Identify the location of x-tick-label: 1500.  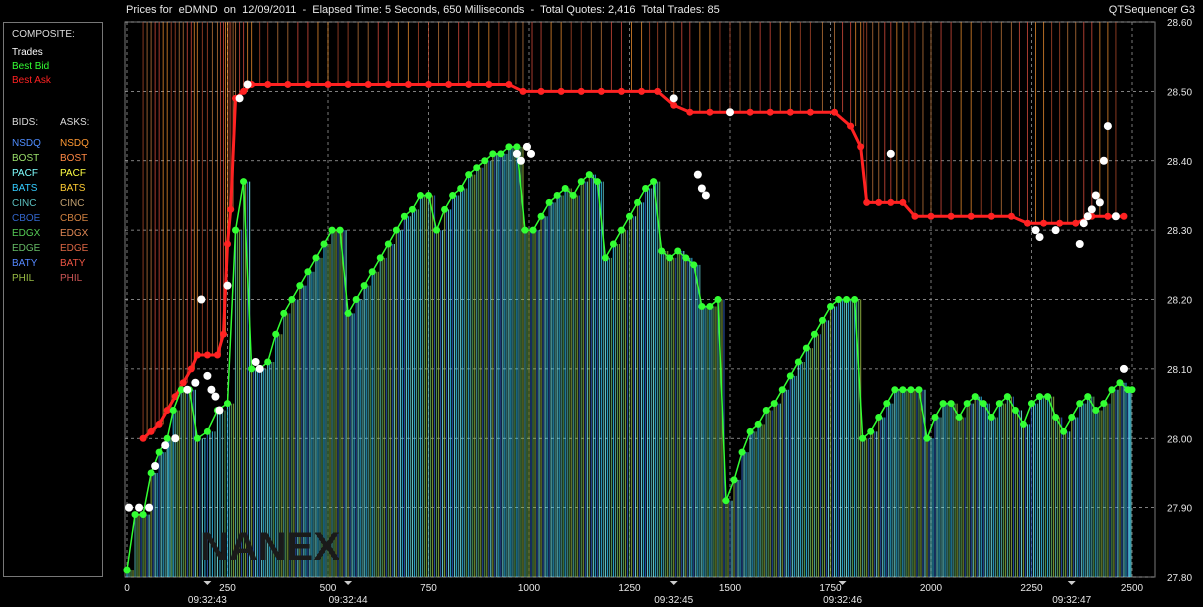
(730, 588).